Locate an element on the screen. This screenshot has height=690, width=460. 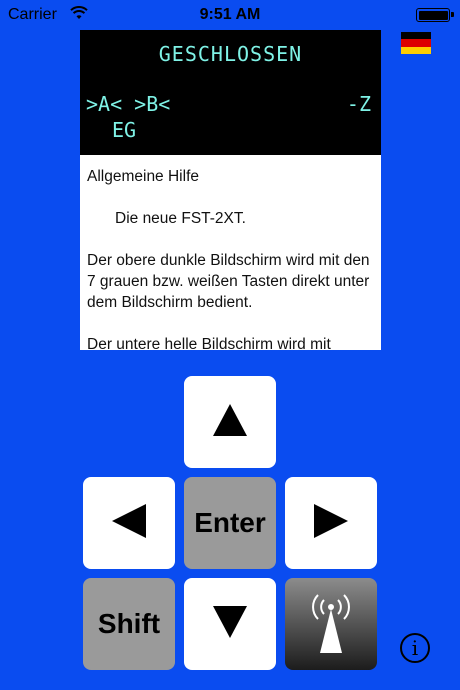
arrow-right-icon is located at coordinates (331, 523).